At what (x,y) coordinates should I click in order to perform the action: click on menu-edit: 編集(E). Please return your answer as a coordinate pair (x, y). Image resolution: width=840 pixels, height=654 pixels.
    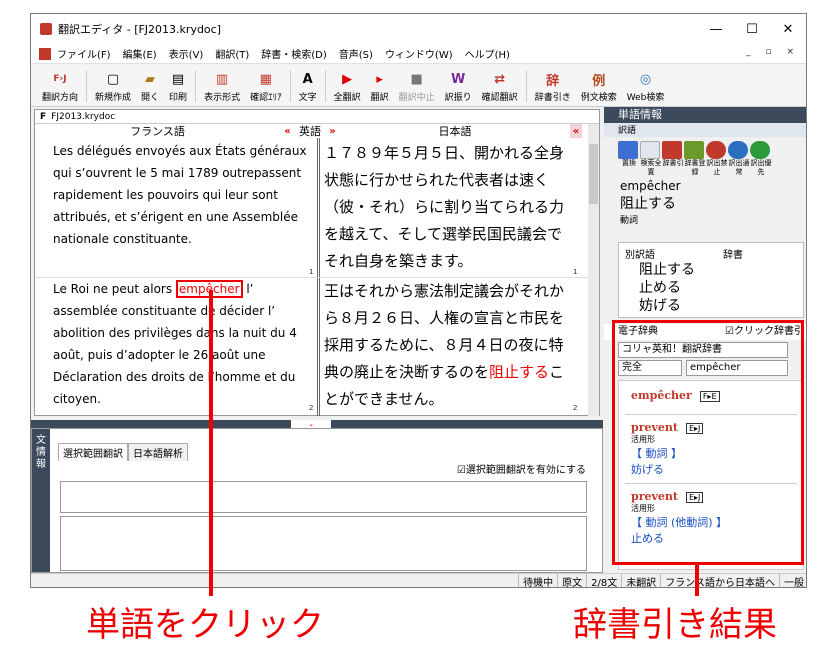
    Looking at the image, I should click on (140, 53).